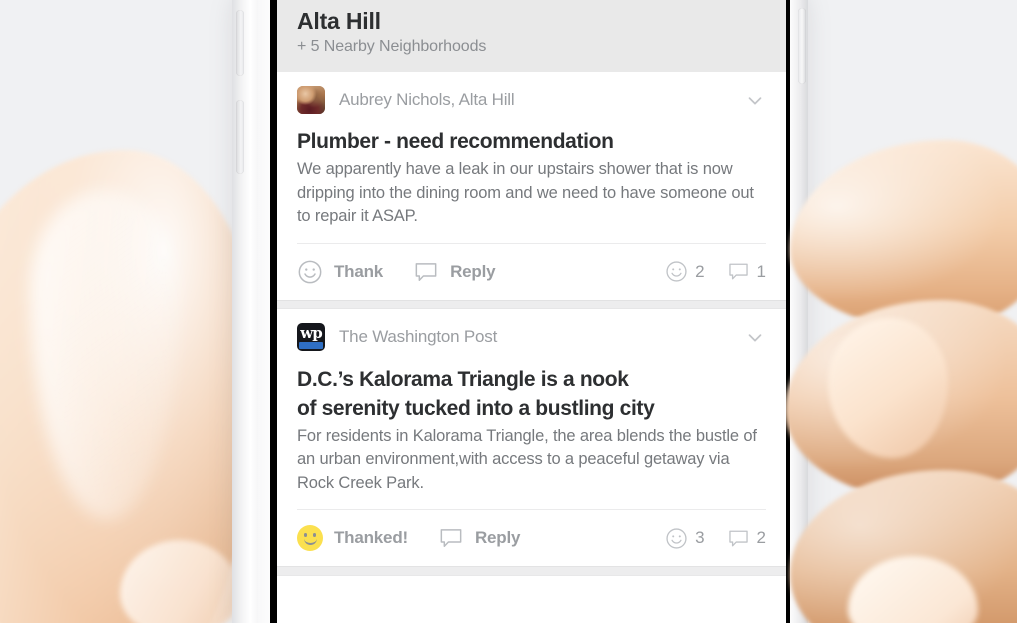 The image size is (1017, 623). What do you see at coordinates (180, 581) in the screenshot?
I see `left-thumb-nail` at bounding box center [180, 581].